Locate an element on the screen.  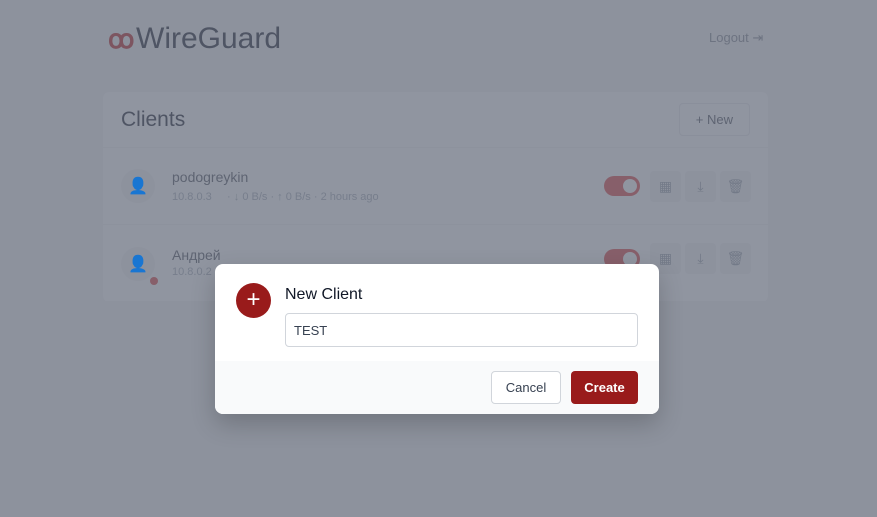
header: ꝏ WireGuard is located at coordinates (194, 39).